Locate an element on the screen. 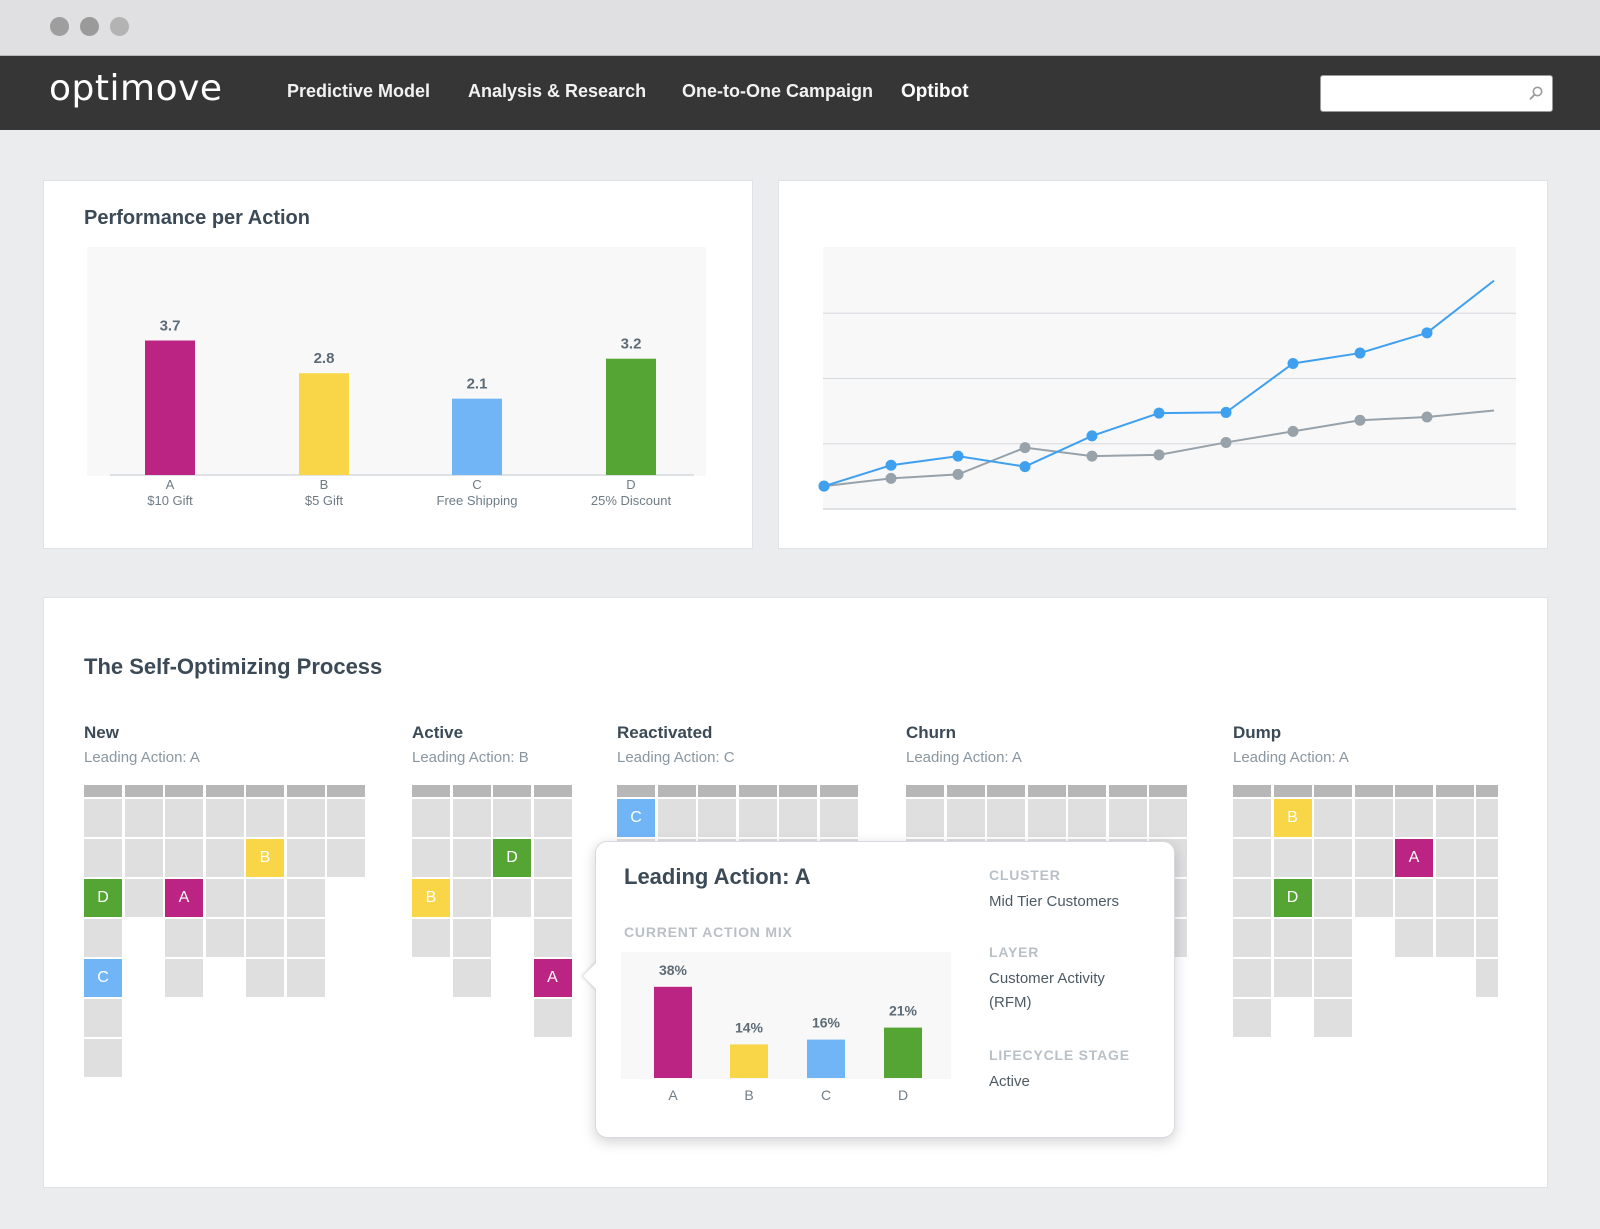 This screenshot has width=1600, height=1229. search-input is located at coordinates (1426, 92).